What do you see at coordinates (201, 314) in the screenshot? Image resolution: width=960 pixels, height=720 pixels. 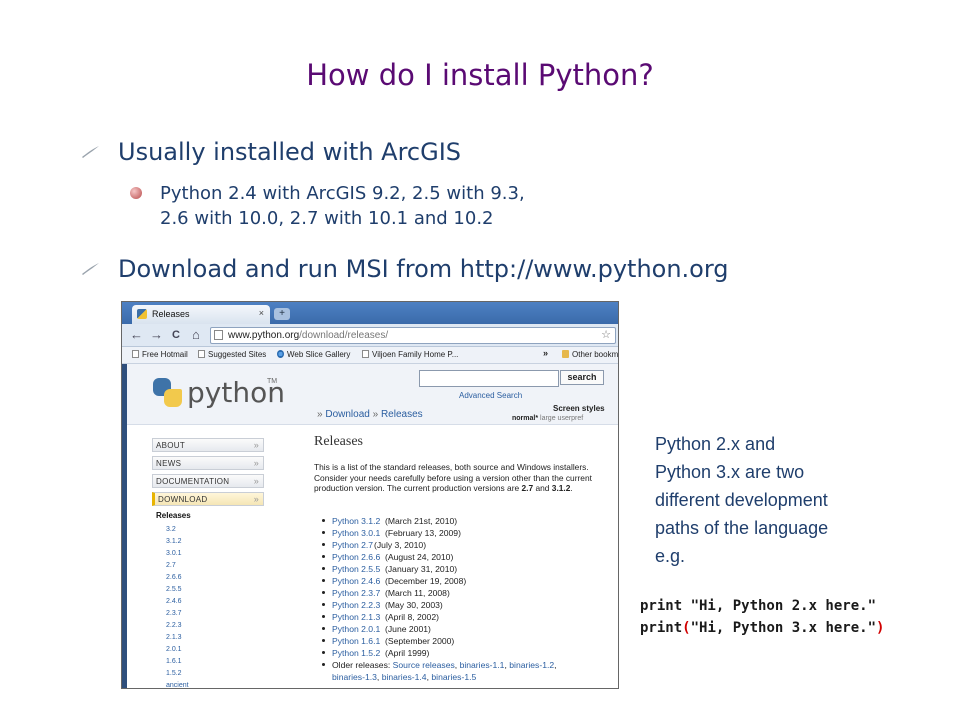 I see `tab-releases: Releases ×` at bounding box center [201, 314].